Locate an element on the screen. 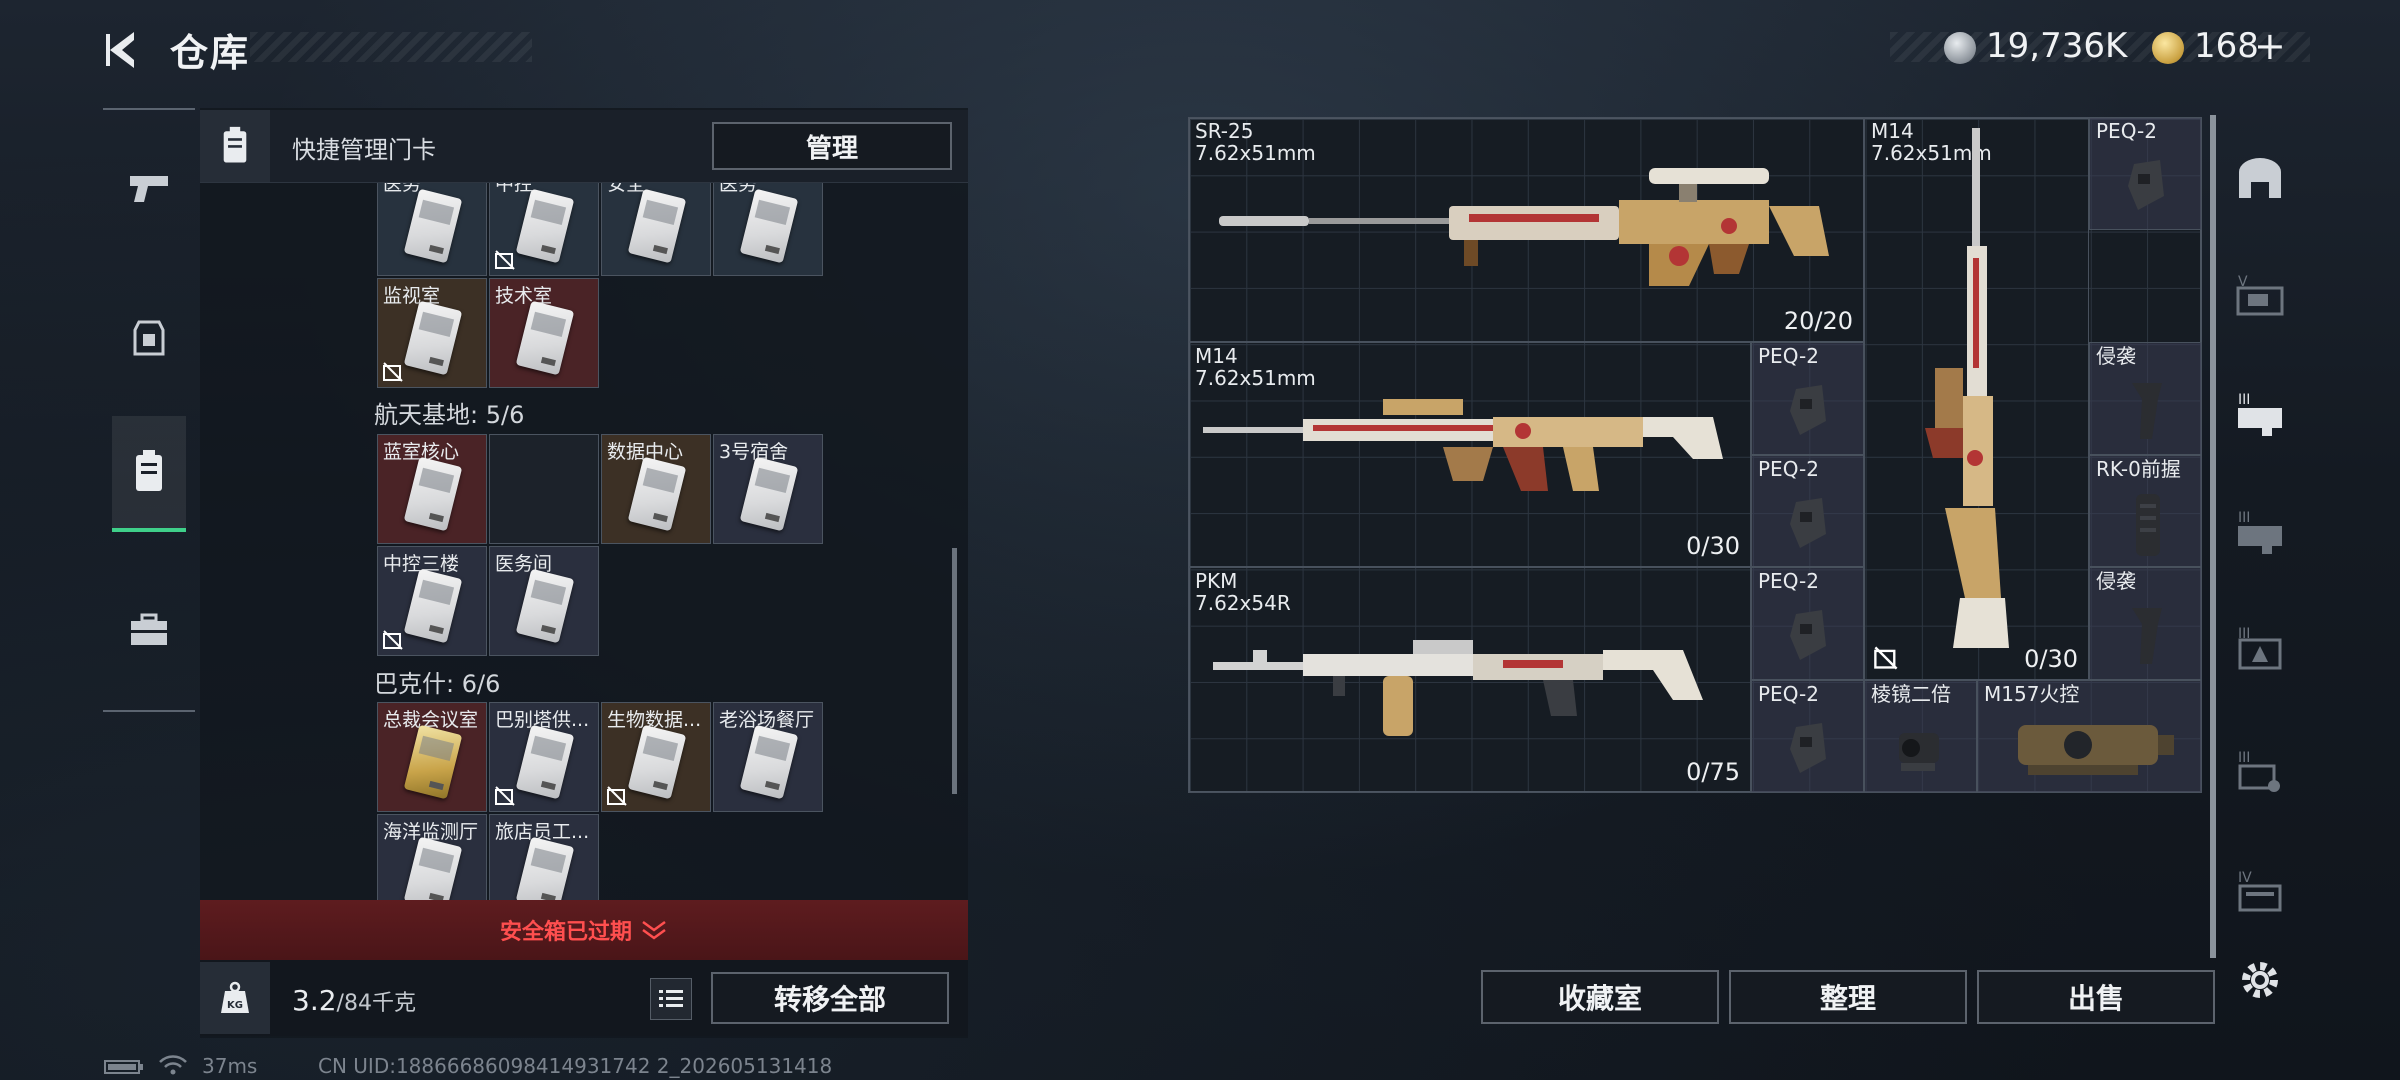 This screenshot has height=1080, width=2400. gold-coin-icon is located at coordinates (2168, 48).